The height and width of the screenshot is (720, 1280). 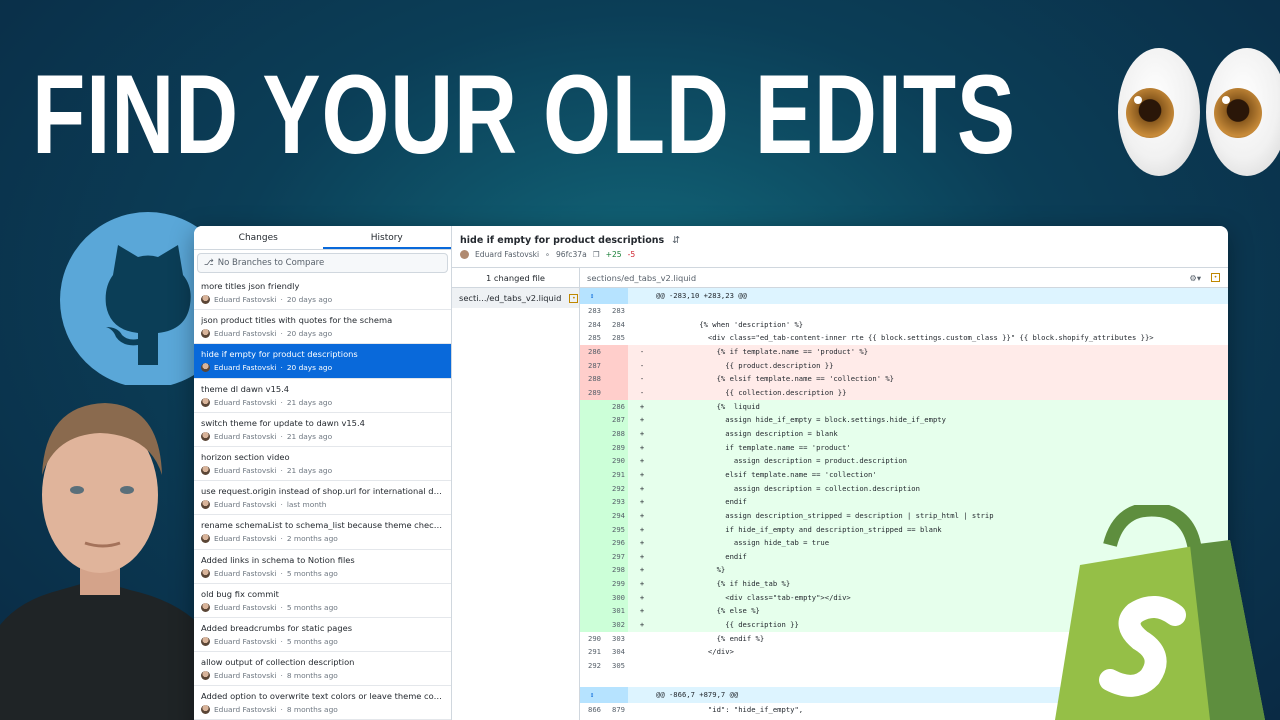 What do you see at coordinates (618, 338) in the screenshot?
I see `new-line-number: 285` at bounding box center [618, 338].